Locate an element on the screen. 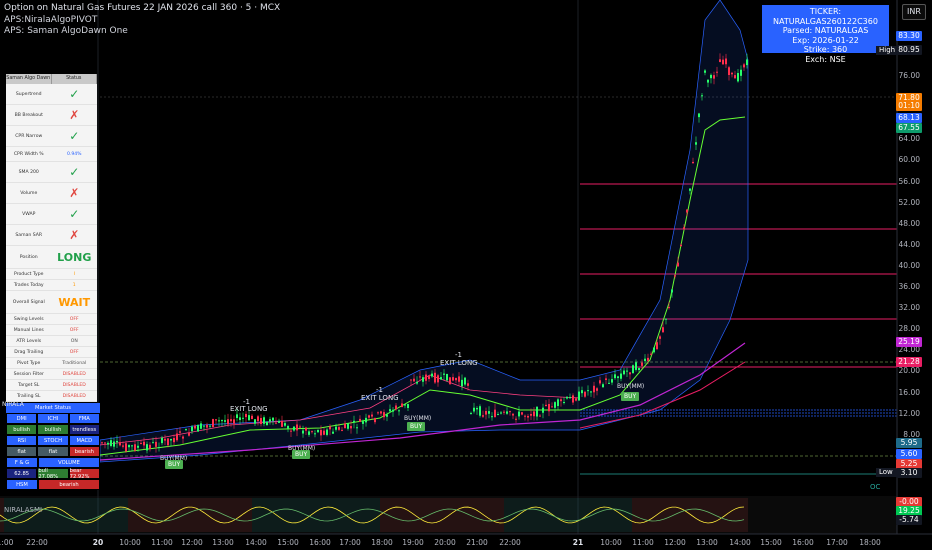  status-row: Swing Levels OFF is located at coordinates (51, 319).